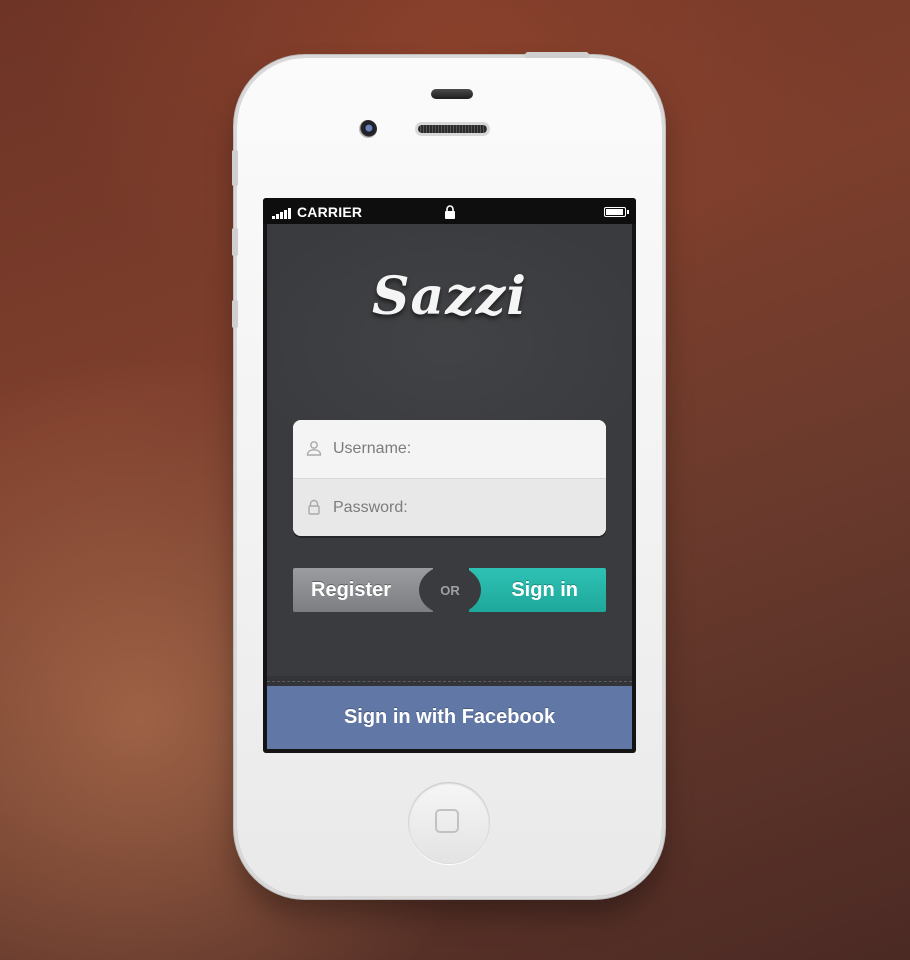  Describe the element at coordinates (314, 448) in the screenshot. I see `user-icon` at that location.